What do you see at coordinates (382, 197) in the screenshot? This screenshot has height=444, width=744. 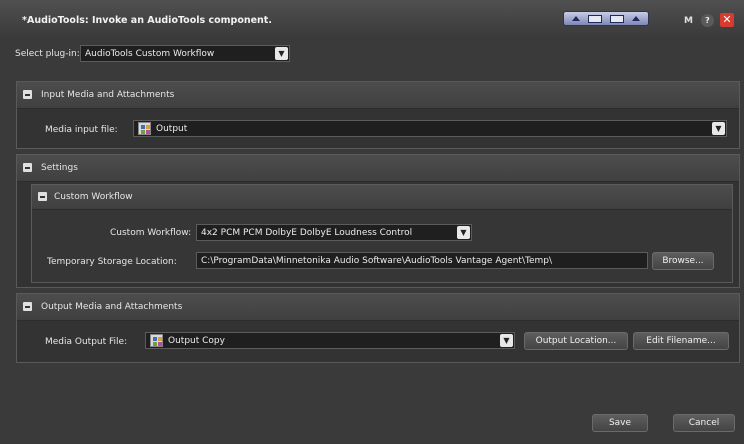 I see `custom-workflow-header: Custom Workflow` at bounding box center [382, 197].